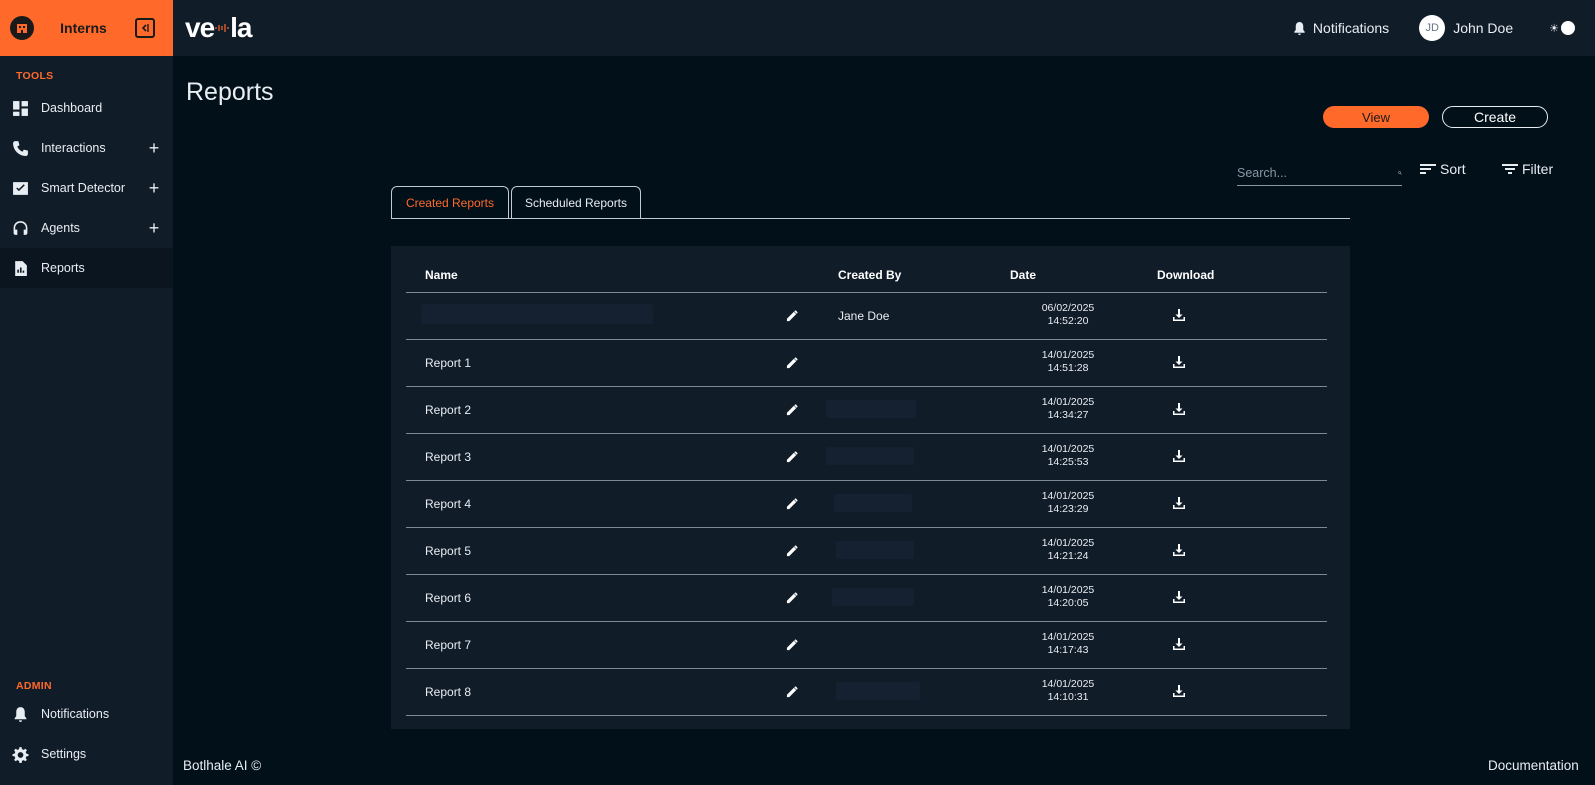 This screenshot has width=1595, height=785. What do you see at coordinates (448, 457) in the screenshot?
I see `report-name: Report 3` at bounding box center [448, 457].